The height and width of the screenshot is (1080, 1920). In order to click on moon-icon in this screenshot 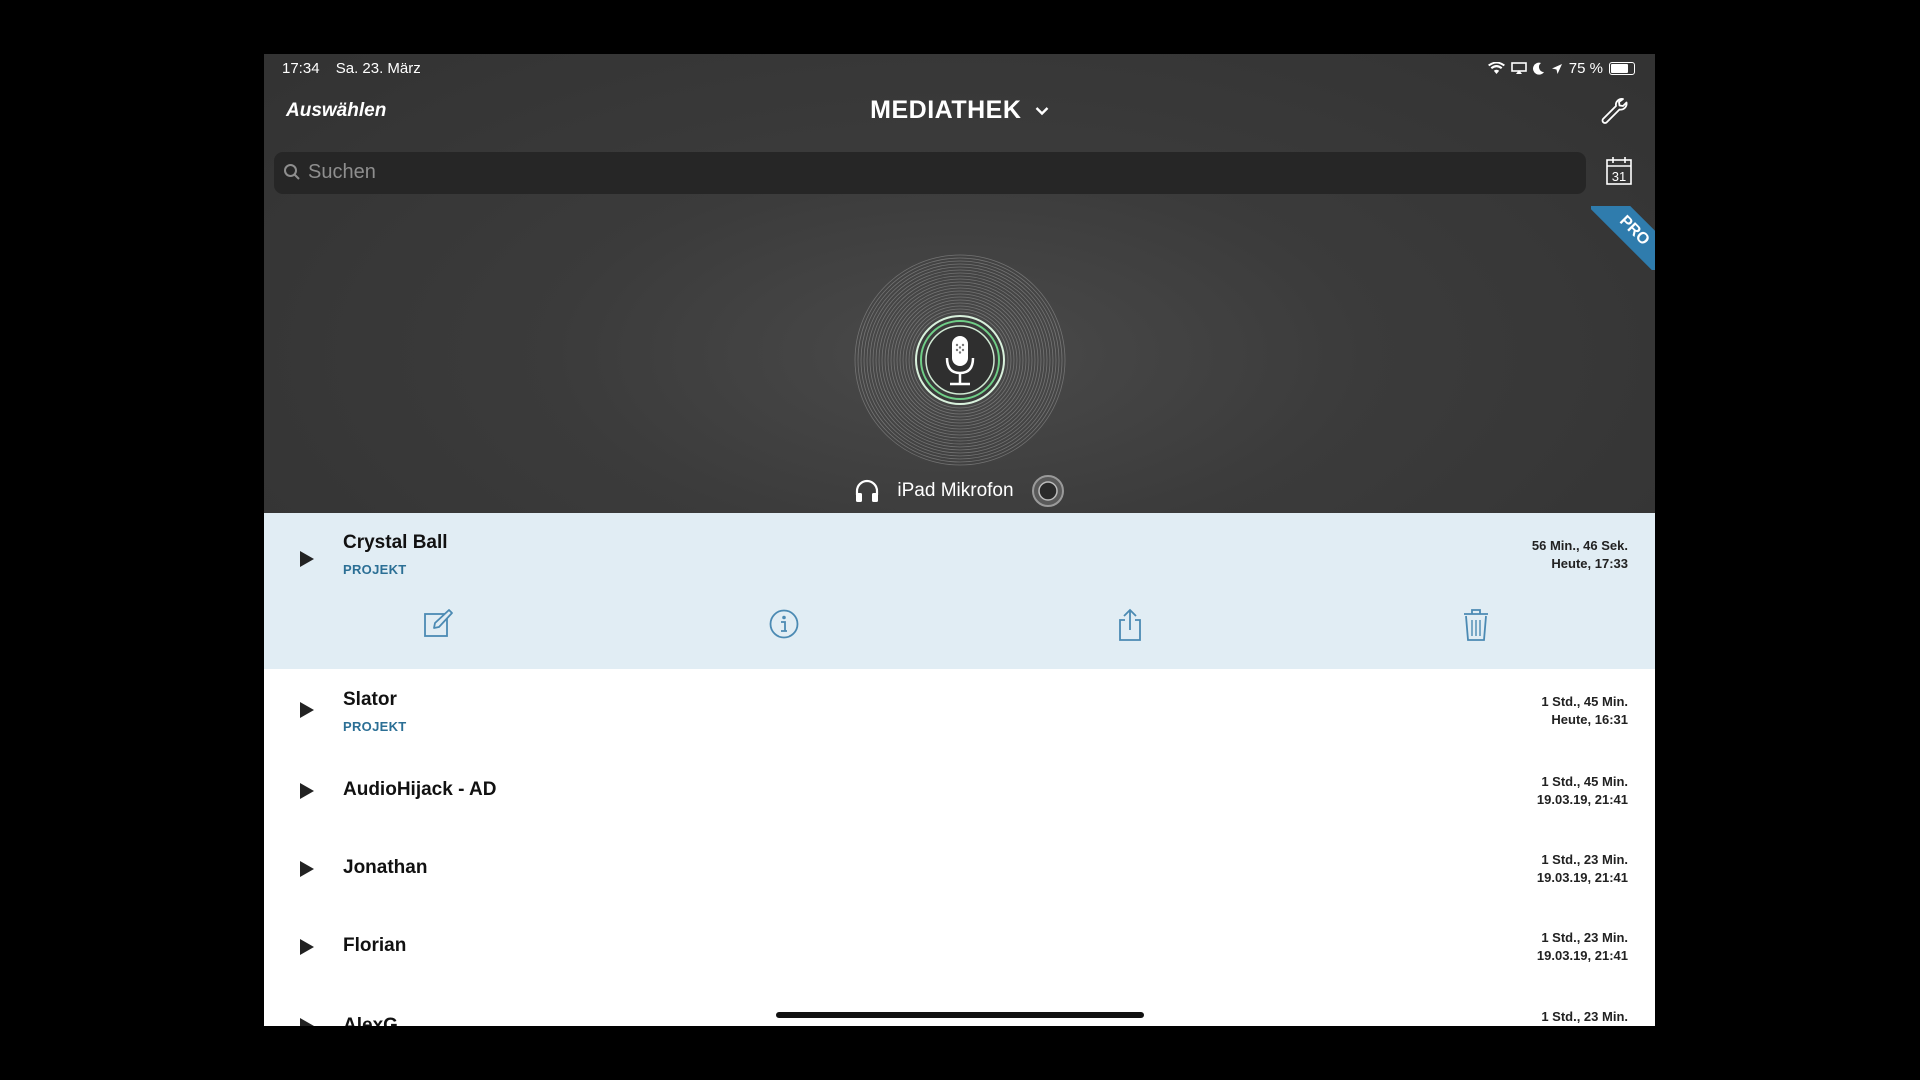, I will do `click(1538, 68)`.